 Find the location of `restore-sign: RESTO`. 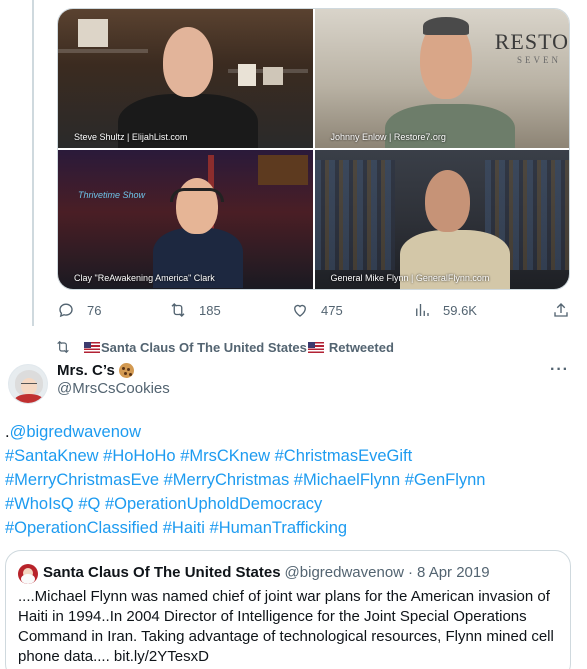

restore-sign: RESTO is located at coordinates (531, 41).